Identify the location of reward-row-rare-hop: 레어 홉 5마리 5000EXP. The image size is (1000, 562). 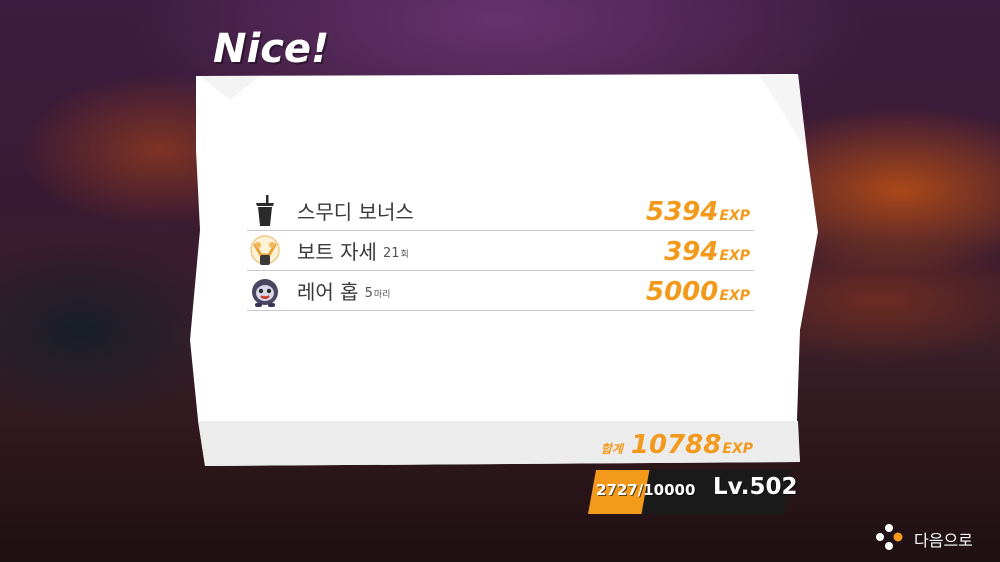
(500, 291).